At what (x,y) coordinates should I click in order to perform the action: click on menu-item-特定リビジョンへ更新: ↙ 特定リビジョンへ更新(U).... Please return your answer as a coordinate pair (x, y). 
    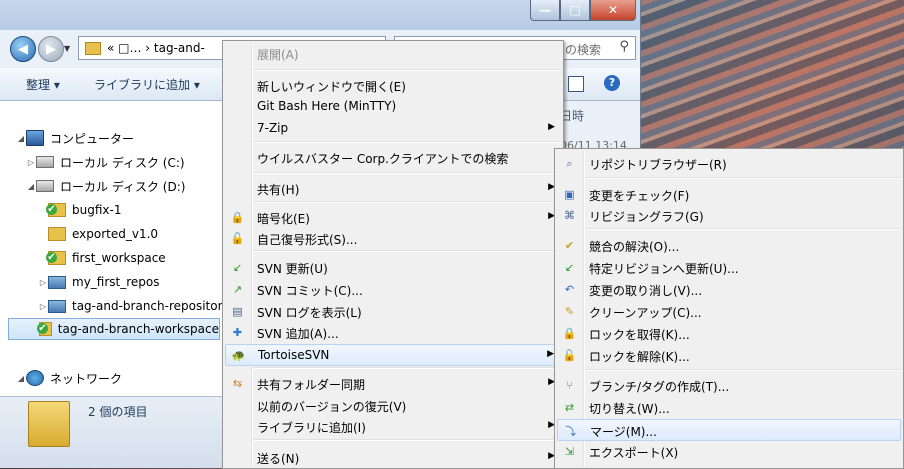
    Looking at the image, I should click on (729, 268).